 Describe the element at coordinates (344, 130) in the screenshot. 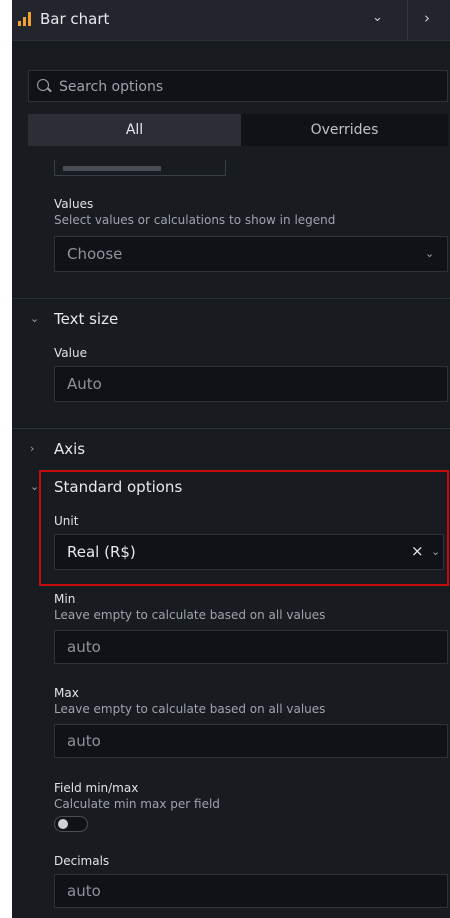

I see `tab-overrides: Overrides` at that location.